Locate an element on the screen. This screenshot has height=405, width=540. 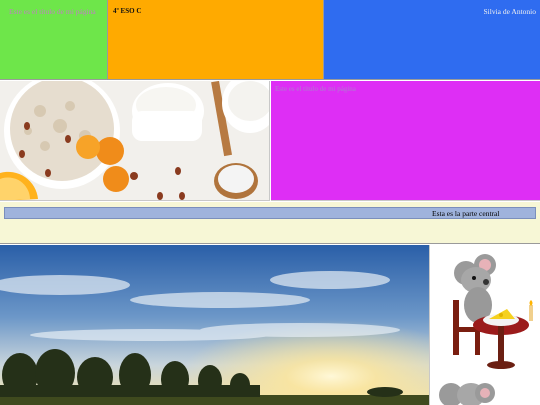
central-label: Esta es la parte central is located at coordinates (466, 213).